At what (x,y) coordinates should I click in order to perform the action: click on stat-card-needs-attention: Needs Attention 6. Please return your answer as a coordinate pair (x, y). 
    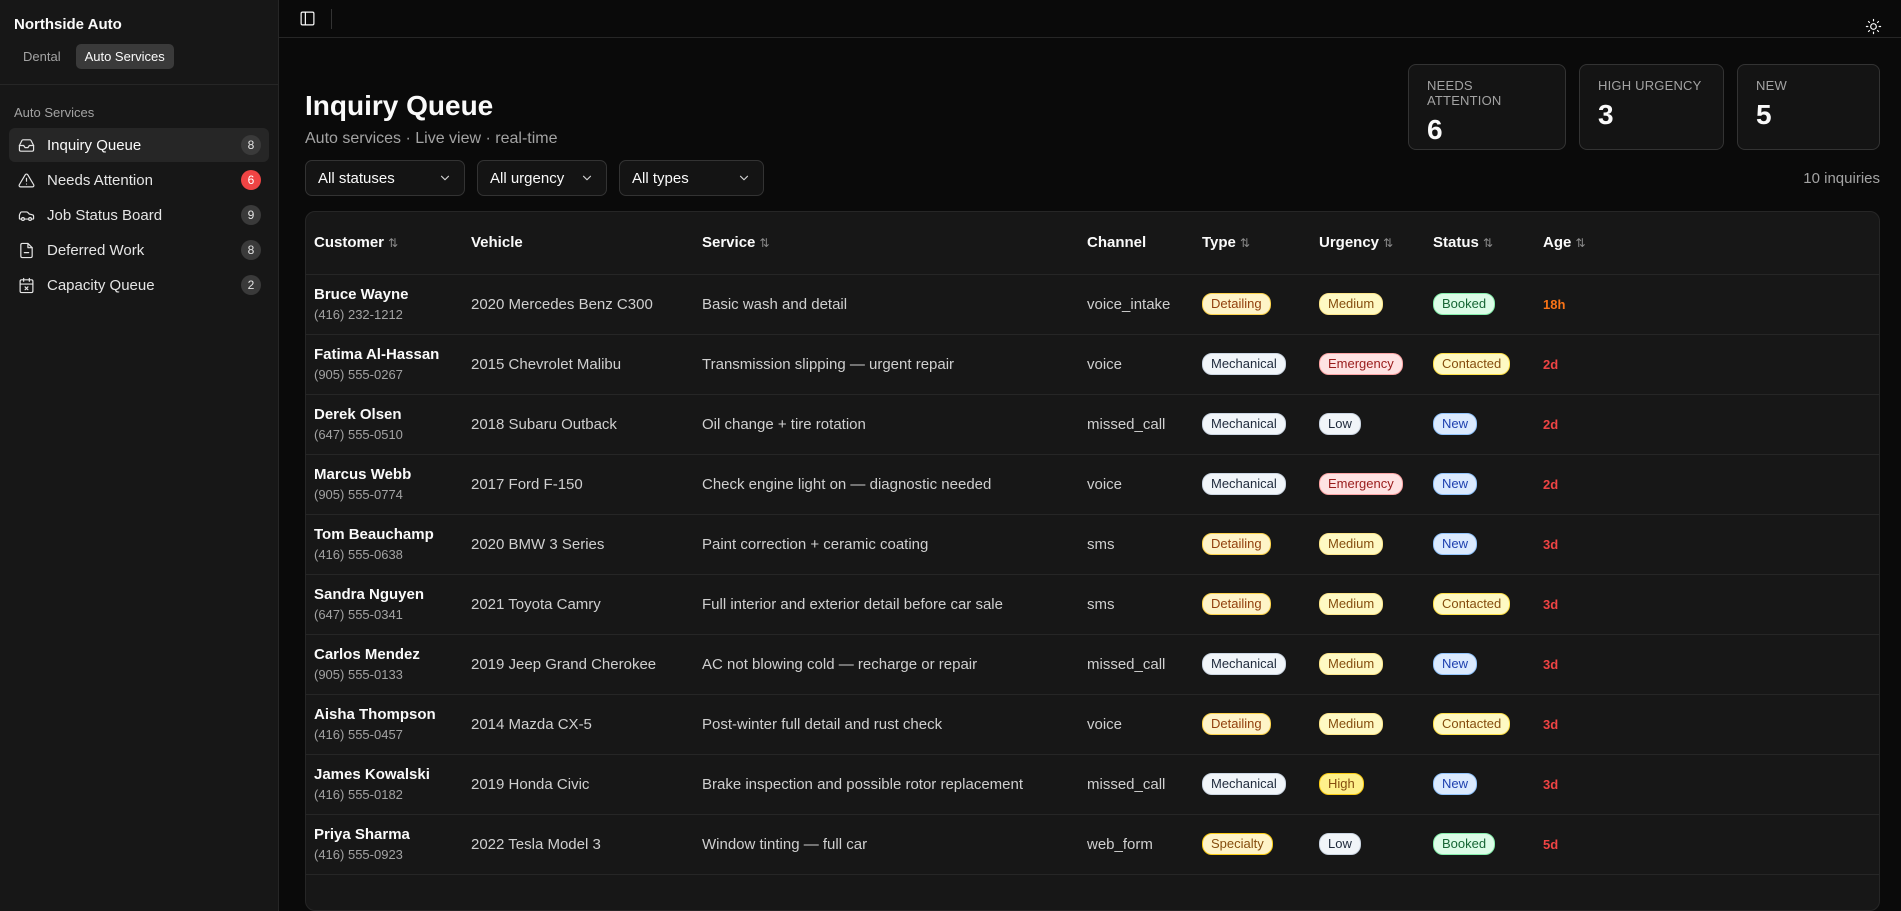
    Looking at the image, I should click on (1487, 107).